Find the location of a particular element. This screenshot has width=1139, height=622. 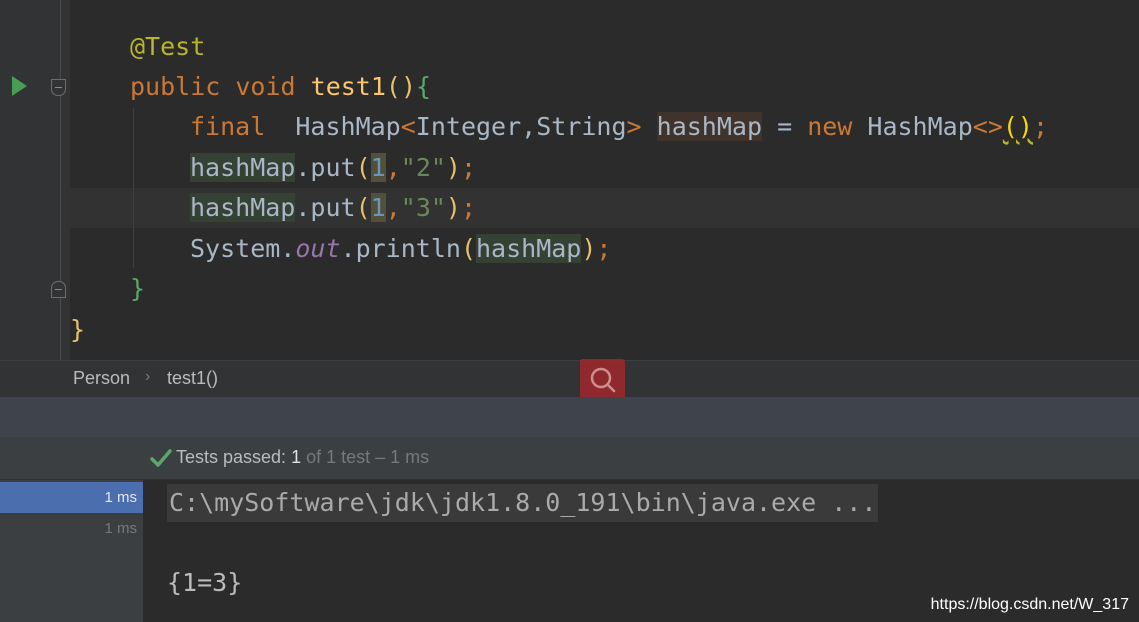

generic-args-token: Integer,String is located at coordinates (521, 126).